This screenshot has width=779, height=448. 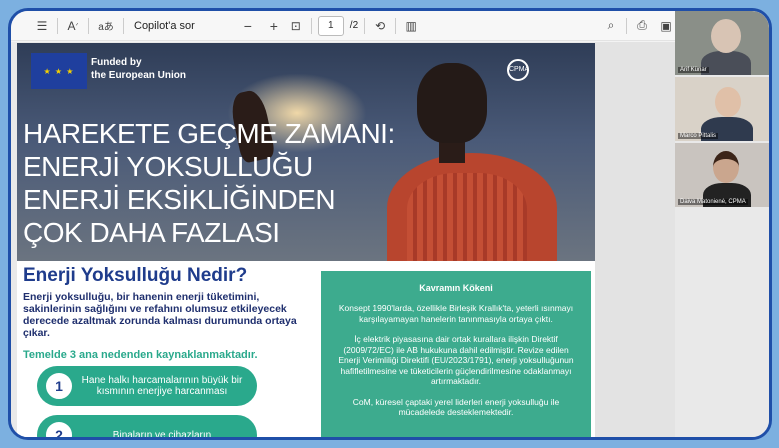 What do you see at coordinates (168, 166) in the screenshot?
I see `headline-line-2: ENERJİ YOKSULLUĞU` at bounding box center [168, 166].